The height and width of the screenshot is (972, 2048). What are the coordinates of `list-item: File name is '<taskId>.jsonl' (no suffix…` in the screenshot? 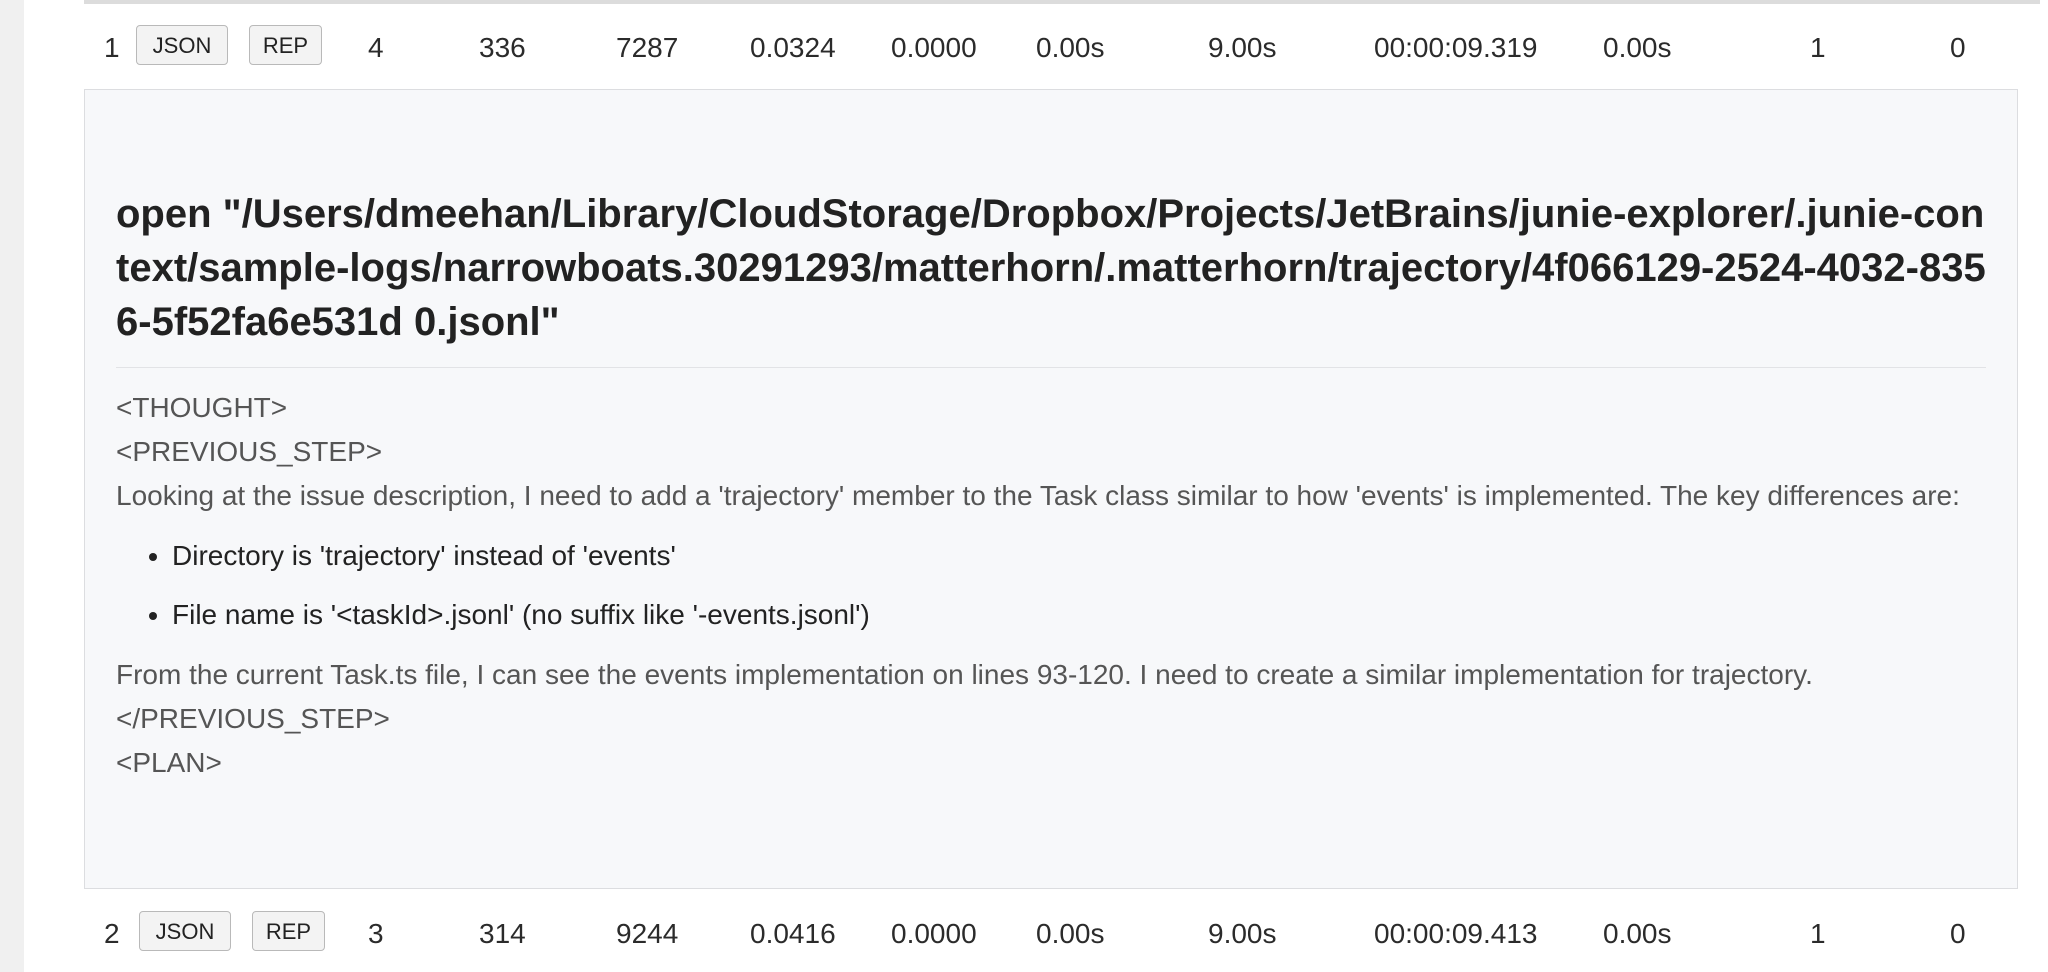 It's located at (1079, 615).